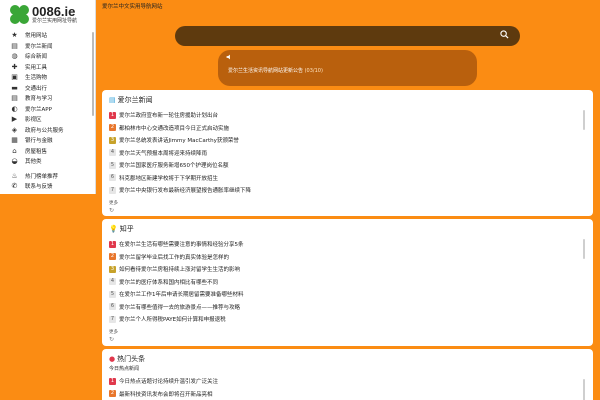 The width and height of the screenshot is (600, 400). What do you see at coordinates (347, 128) in the screenshot?
I see `list-item: 2 都柏林市中心交通改造项目今日正式启动实施` at bounding box center [347, 128].